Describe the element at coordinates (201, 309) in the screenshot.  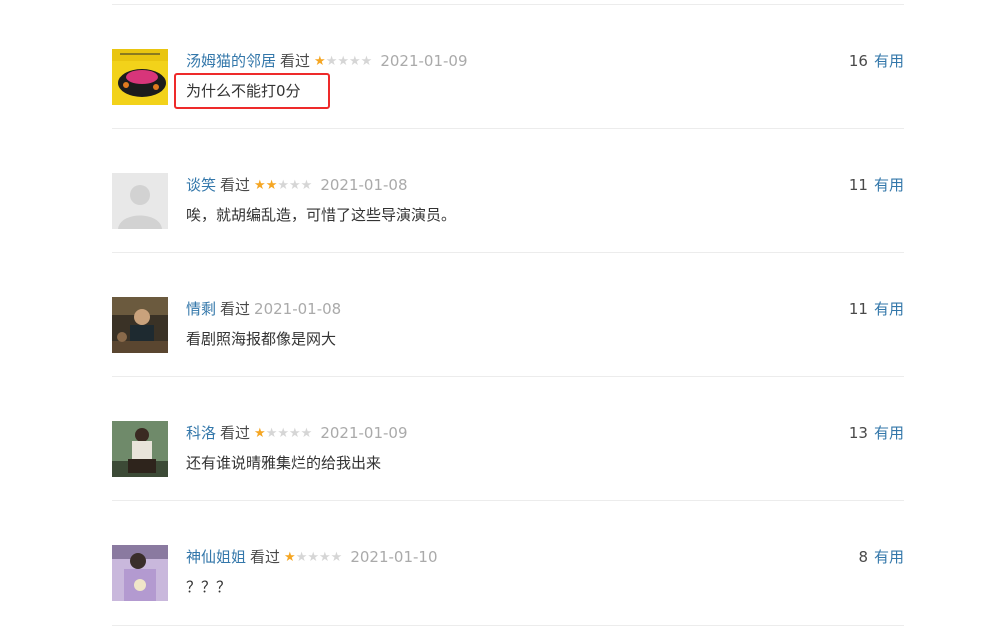
I see `username-link: 情剩` at that location.